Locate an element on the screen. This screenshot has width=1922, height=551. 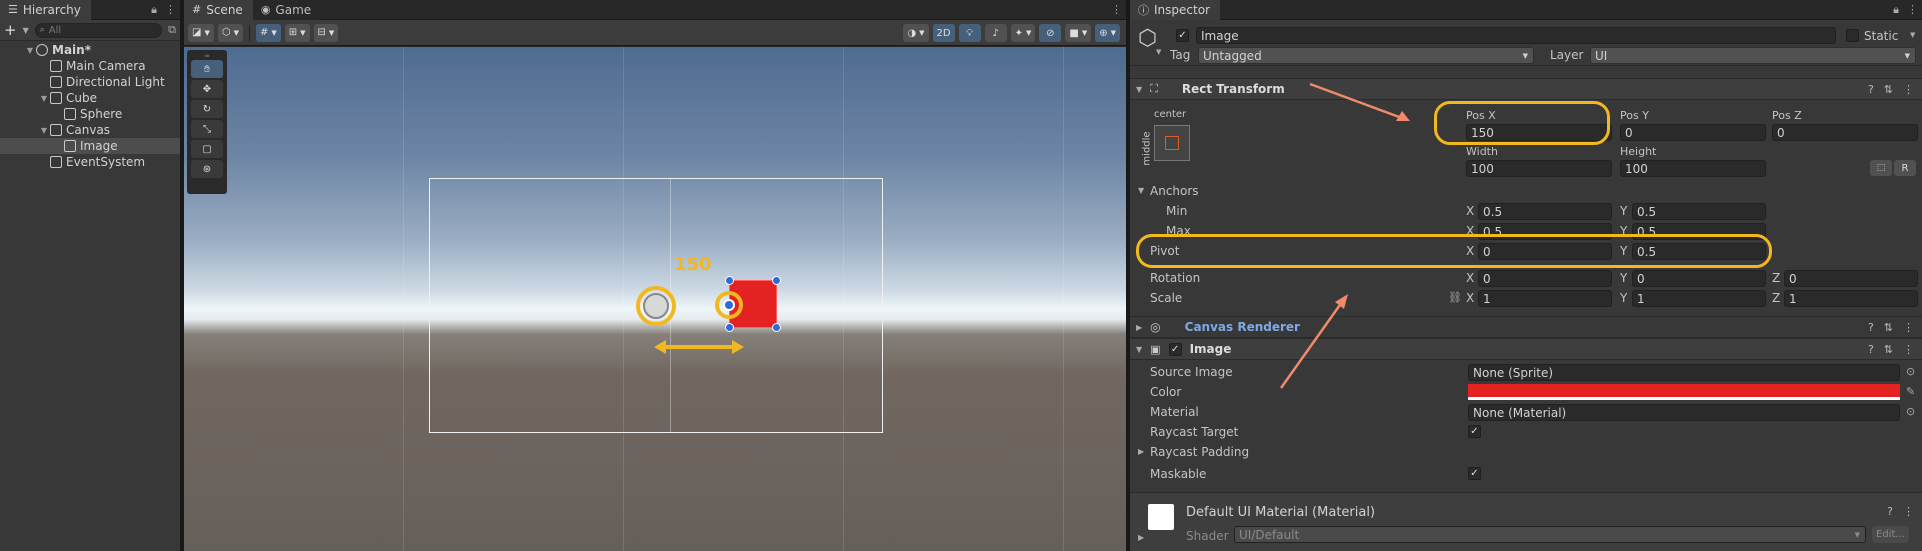
hierarchy-tab: ☰ Hierarchy is located at coordinates (45, 10).